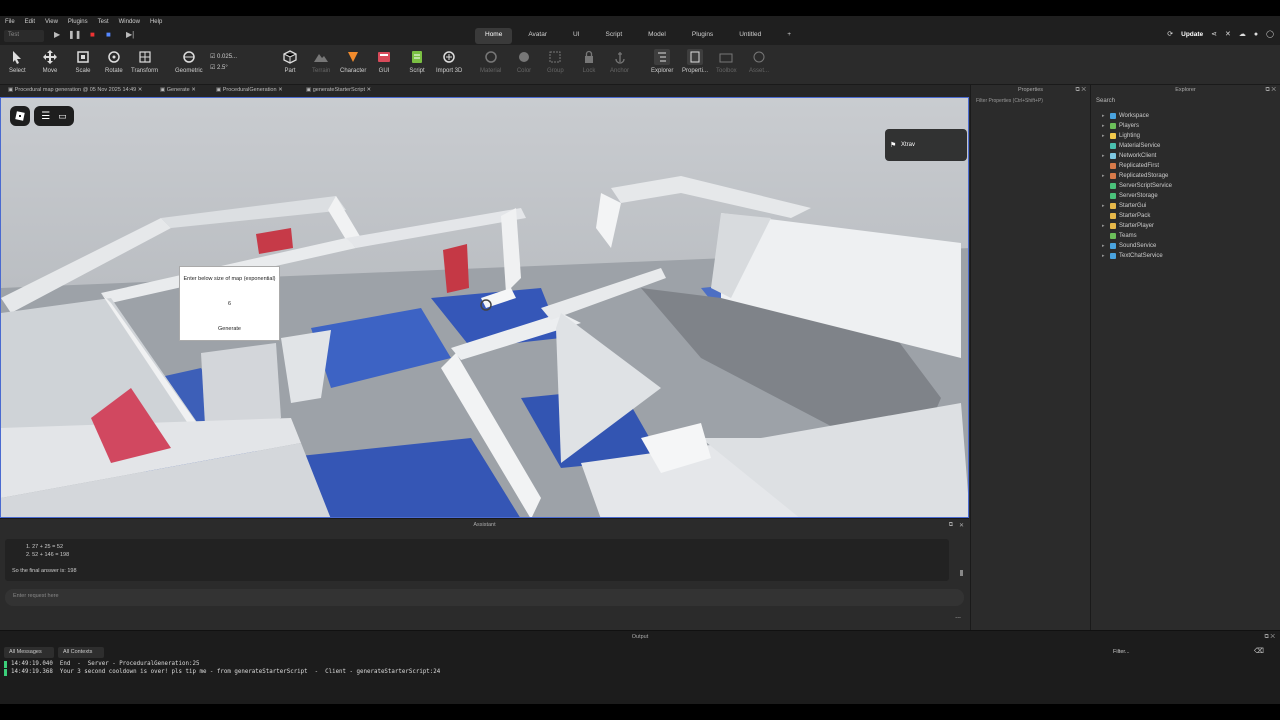 The width and height of the screenshot is (1280, 720). What do you see at coordinates (1131, 145) in the screenshot?
I see `tree-item-material-service: MaterialService` at bounding box center [1131, 145].